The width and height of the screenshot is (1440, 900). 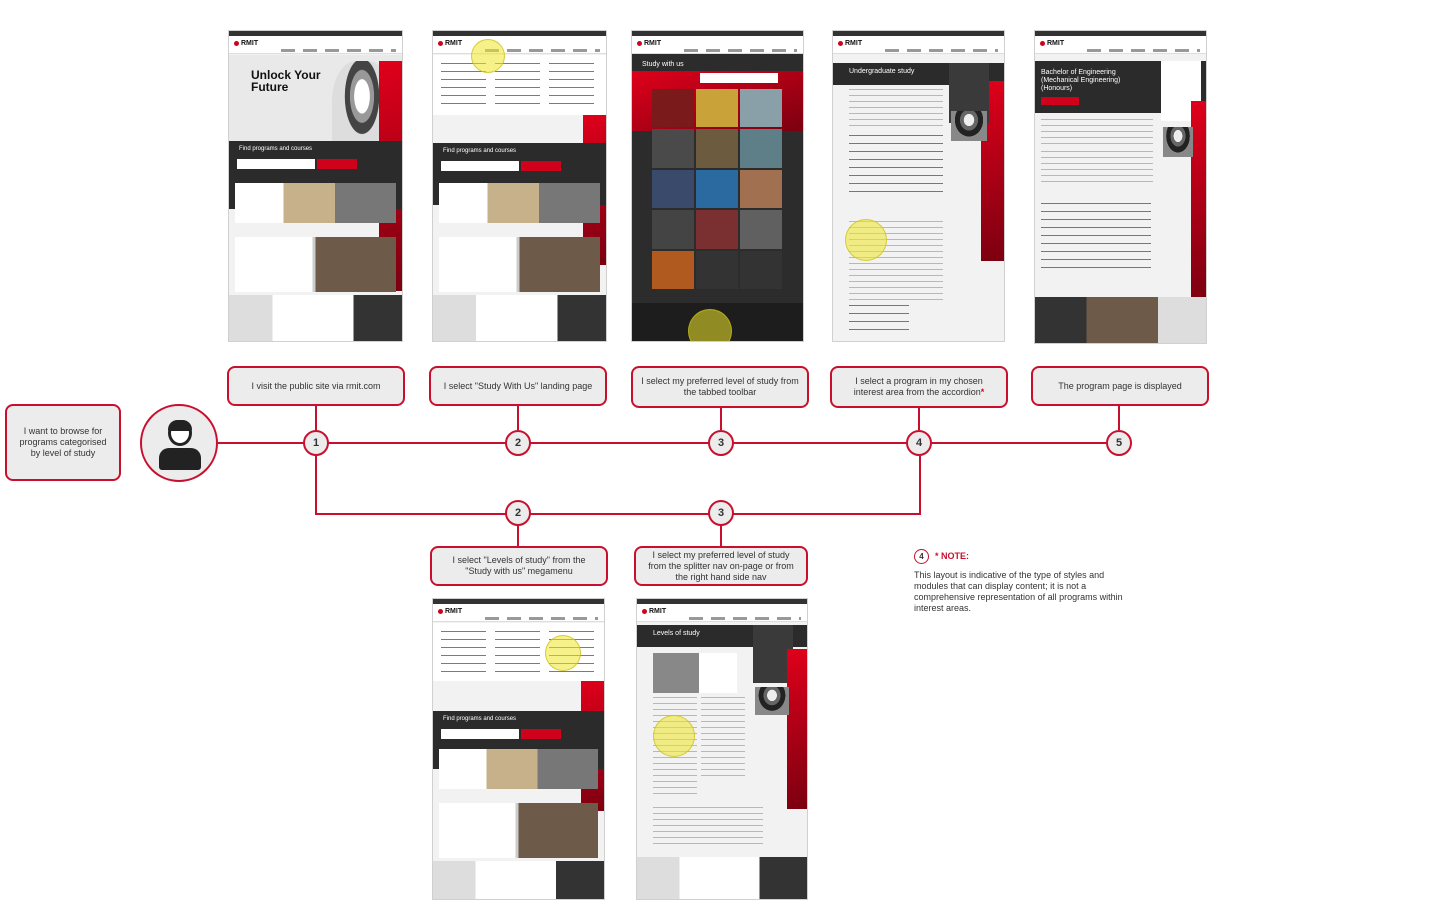 I want to click on screenshot-levels-of-study-menu: RMIT Find programs and courses, so click(x=518, y=749).